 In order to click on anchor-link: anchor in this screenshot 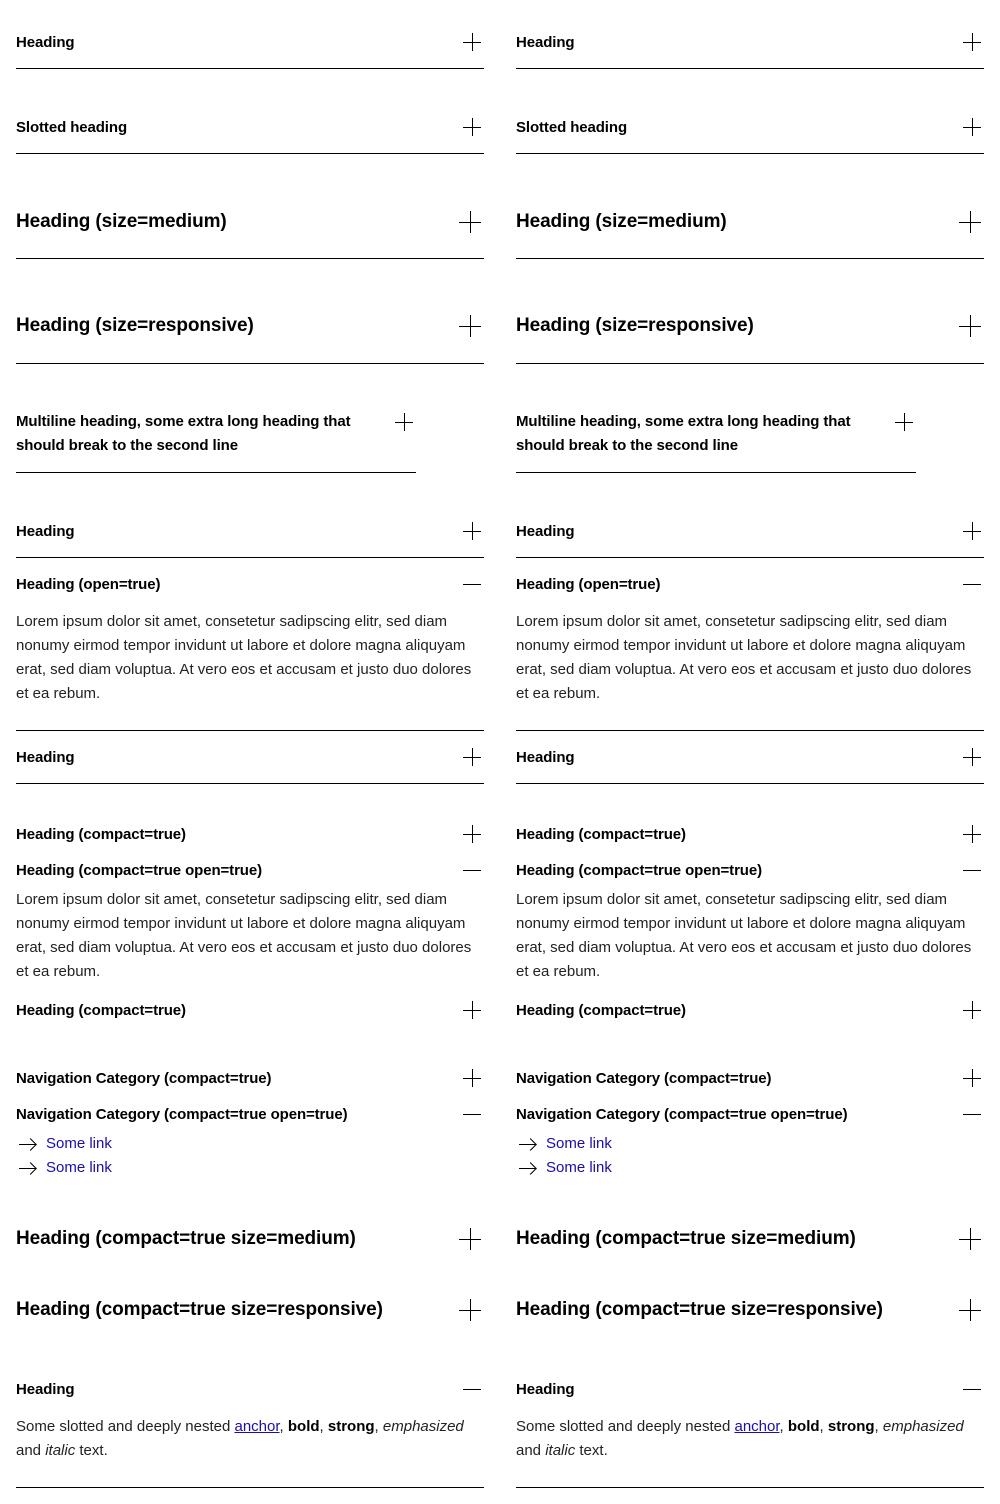, I will do `click(256, 1426)`.